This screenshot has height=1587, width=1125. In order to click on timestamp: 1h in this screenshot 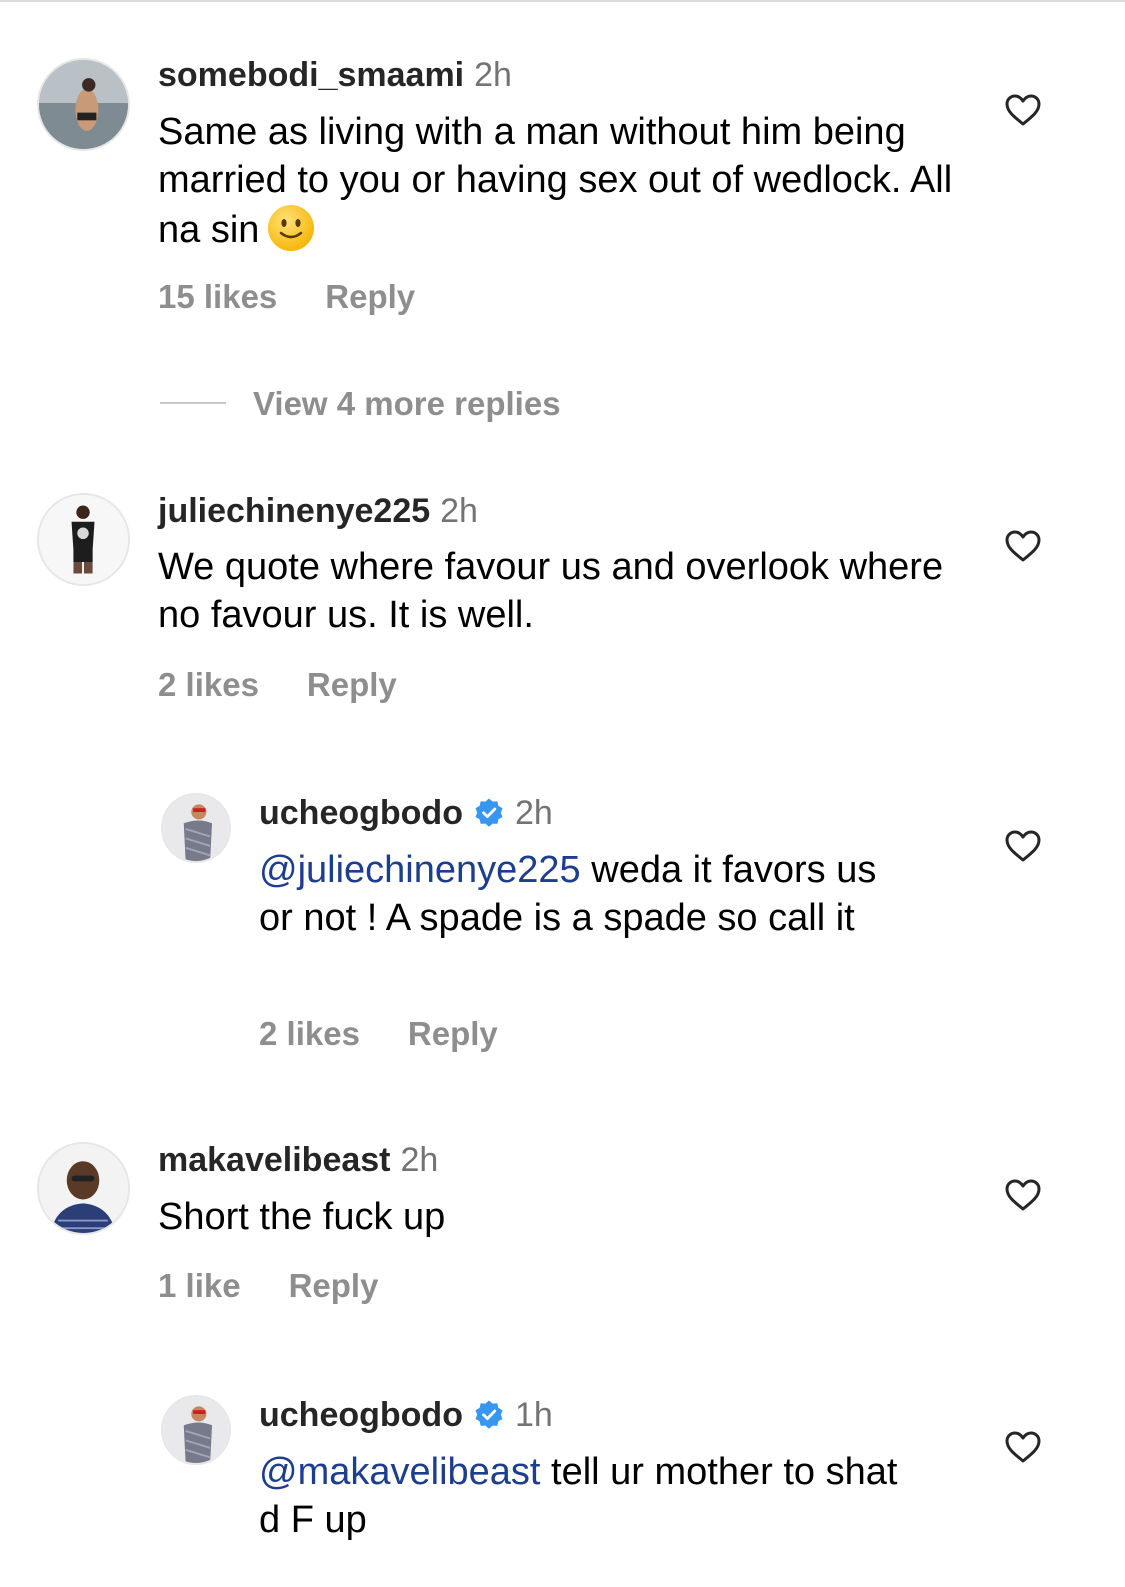, I will do `click(533, 1415)`.